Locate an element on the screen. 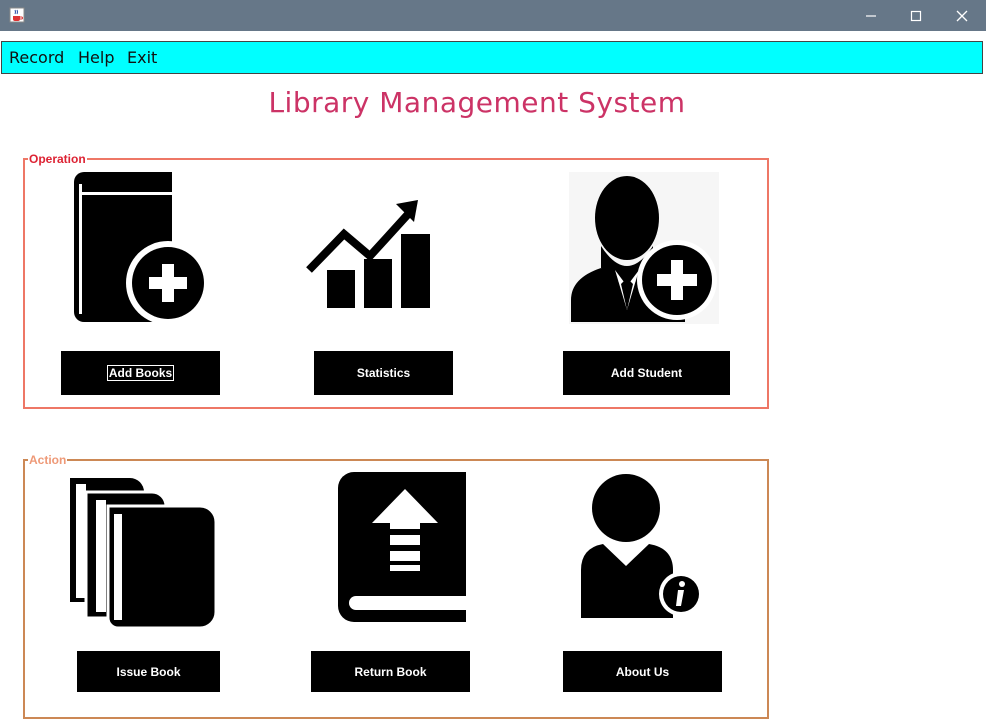  add-student-label: Add Student is located at coordinates (646, 373).